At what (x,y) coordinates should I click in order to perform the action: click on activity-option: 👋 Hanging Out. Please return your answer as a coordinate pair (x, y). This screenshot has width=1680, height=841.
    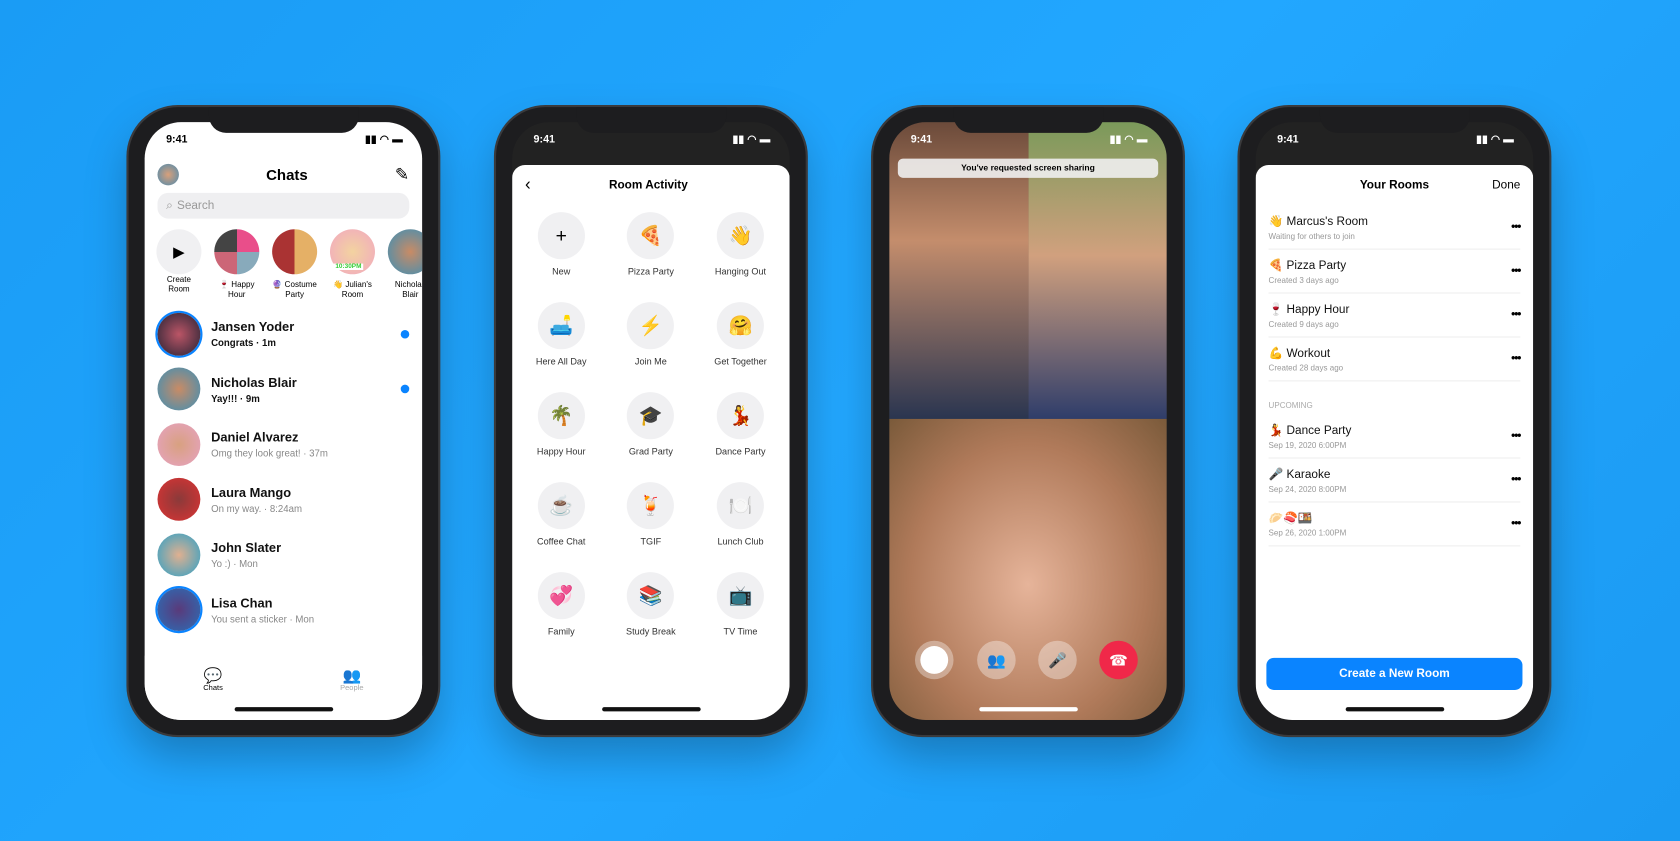
    Looking at the image, I should click on (741, 244).